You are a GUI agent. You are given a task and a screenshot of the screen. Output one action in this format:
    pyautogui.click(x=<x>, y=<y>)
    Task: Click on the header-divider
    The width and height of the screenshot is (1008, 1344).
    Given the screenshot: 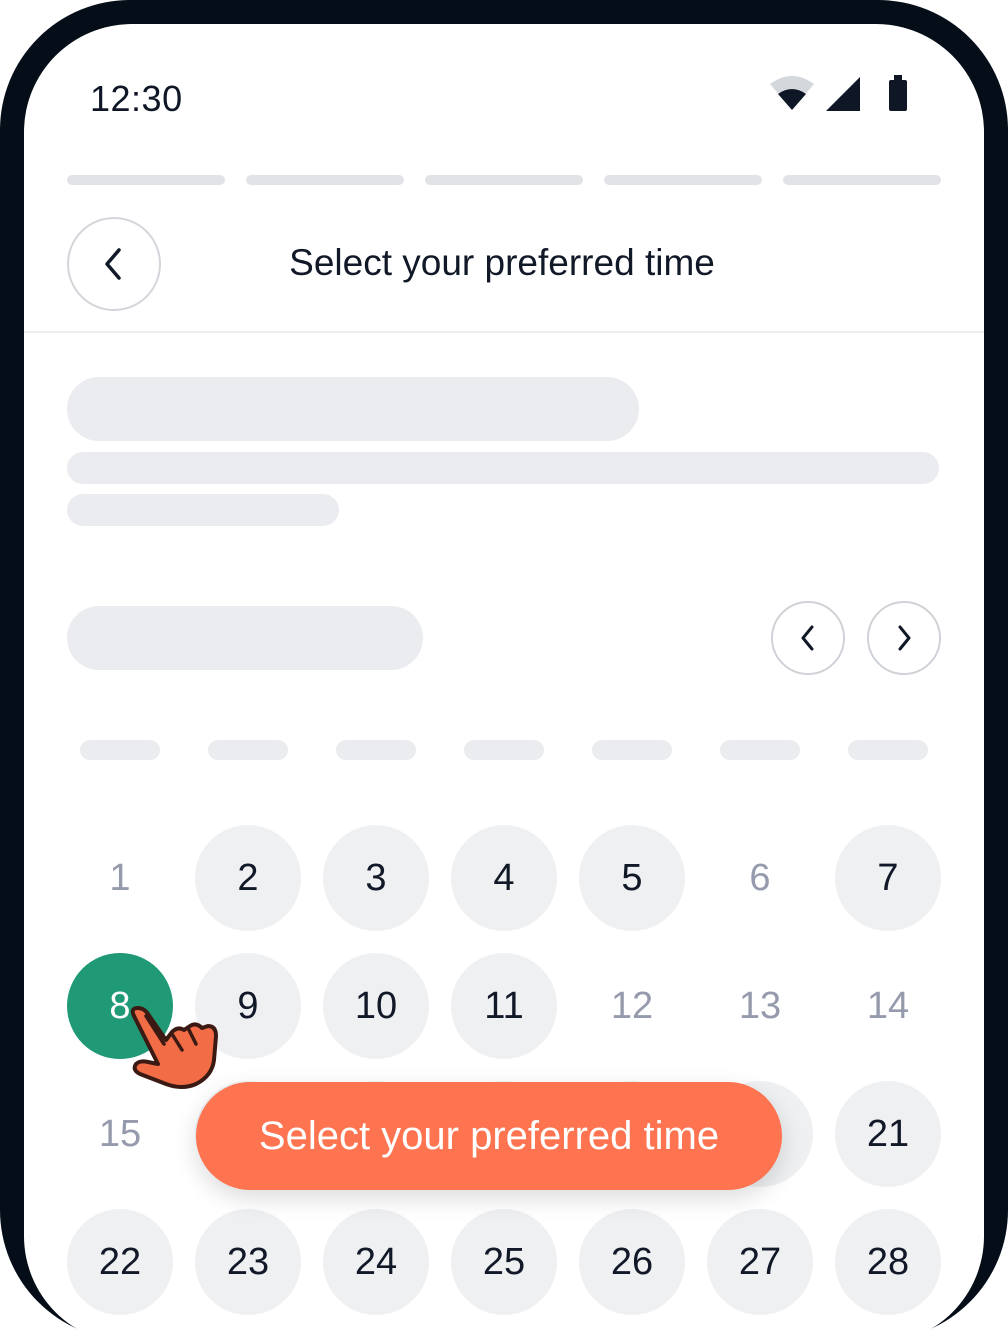 What is the action you would take?
    pyautogui.click(x=504, y=332)
    